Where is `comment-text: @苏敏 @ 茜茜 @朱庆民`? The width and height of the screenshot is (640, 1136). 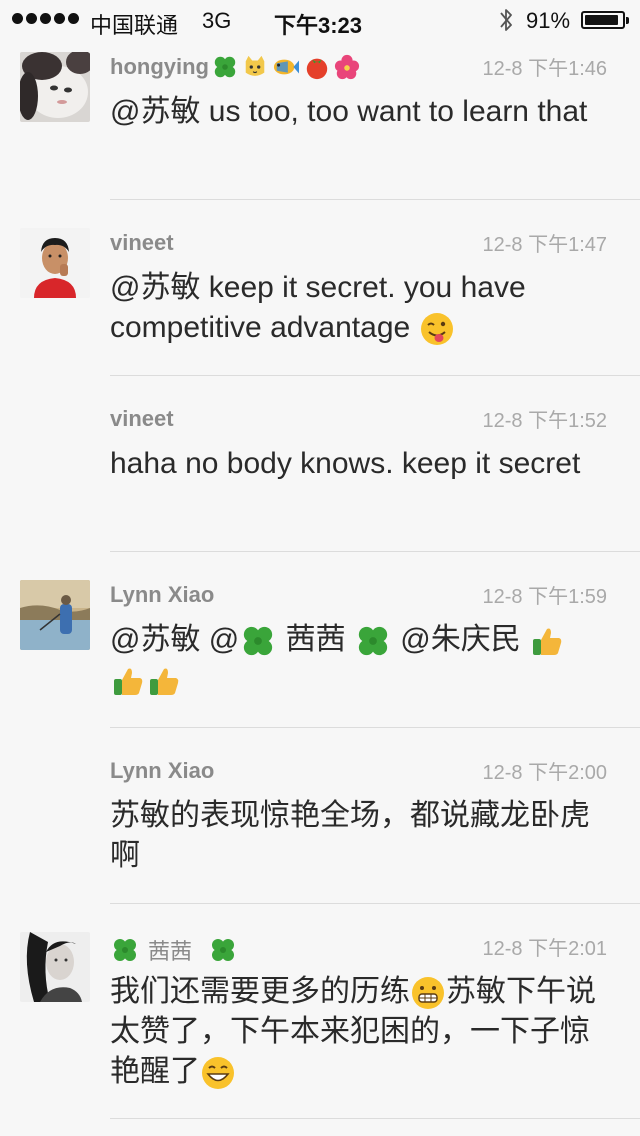 comment-text: @苏敏 @ 茜茜 @朱庆民 is located at coordinates (362, 660).